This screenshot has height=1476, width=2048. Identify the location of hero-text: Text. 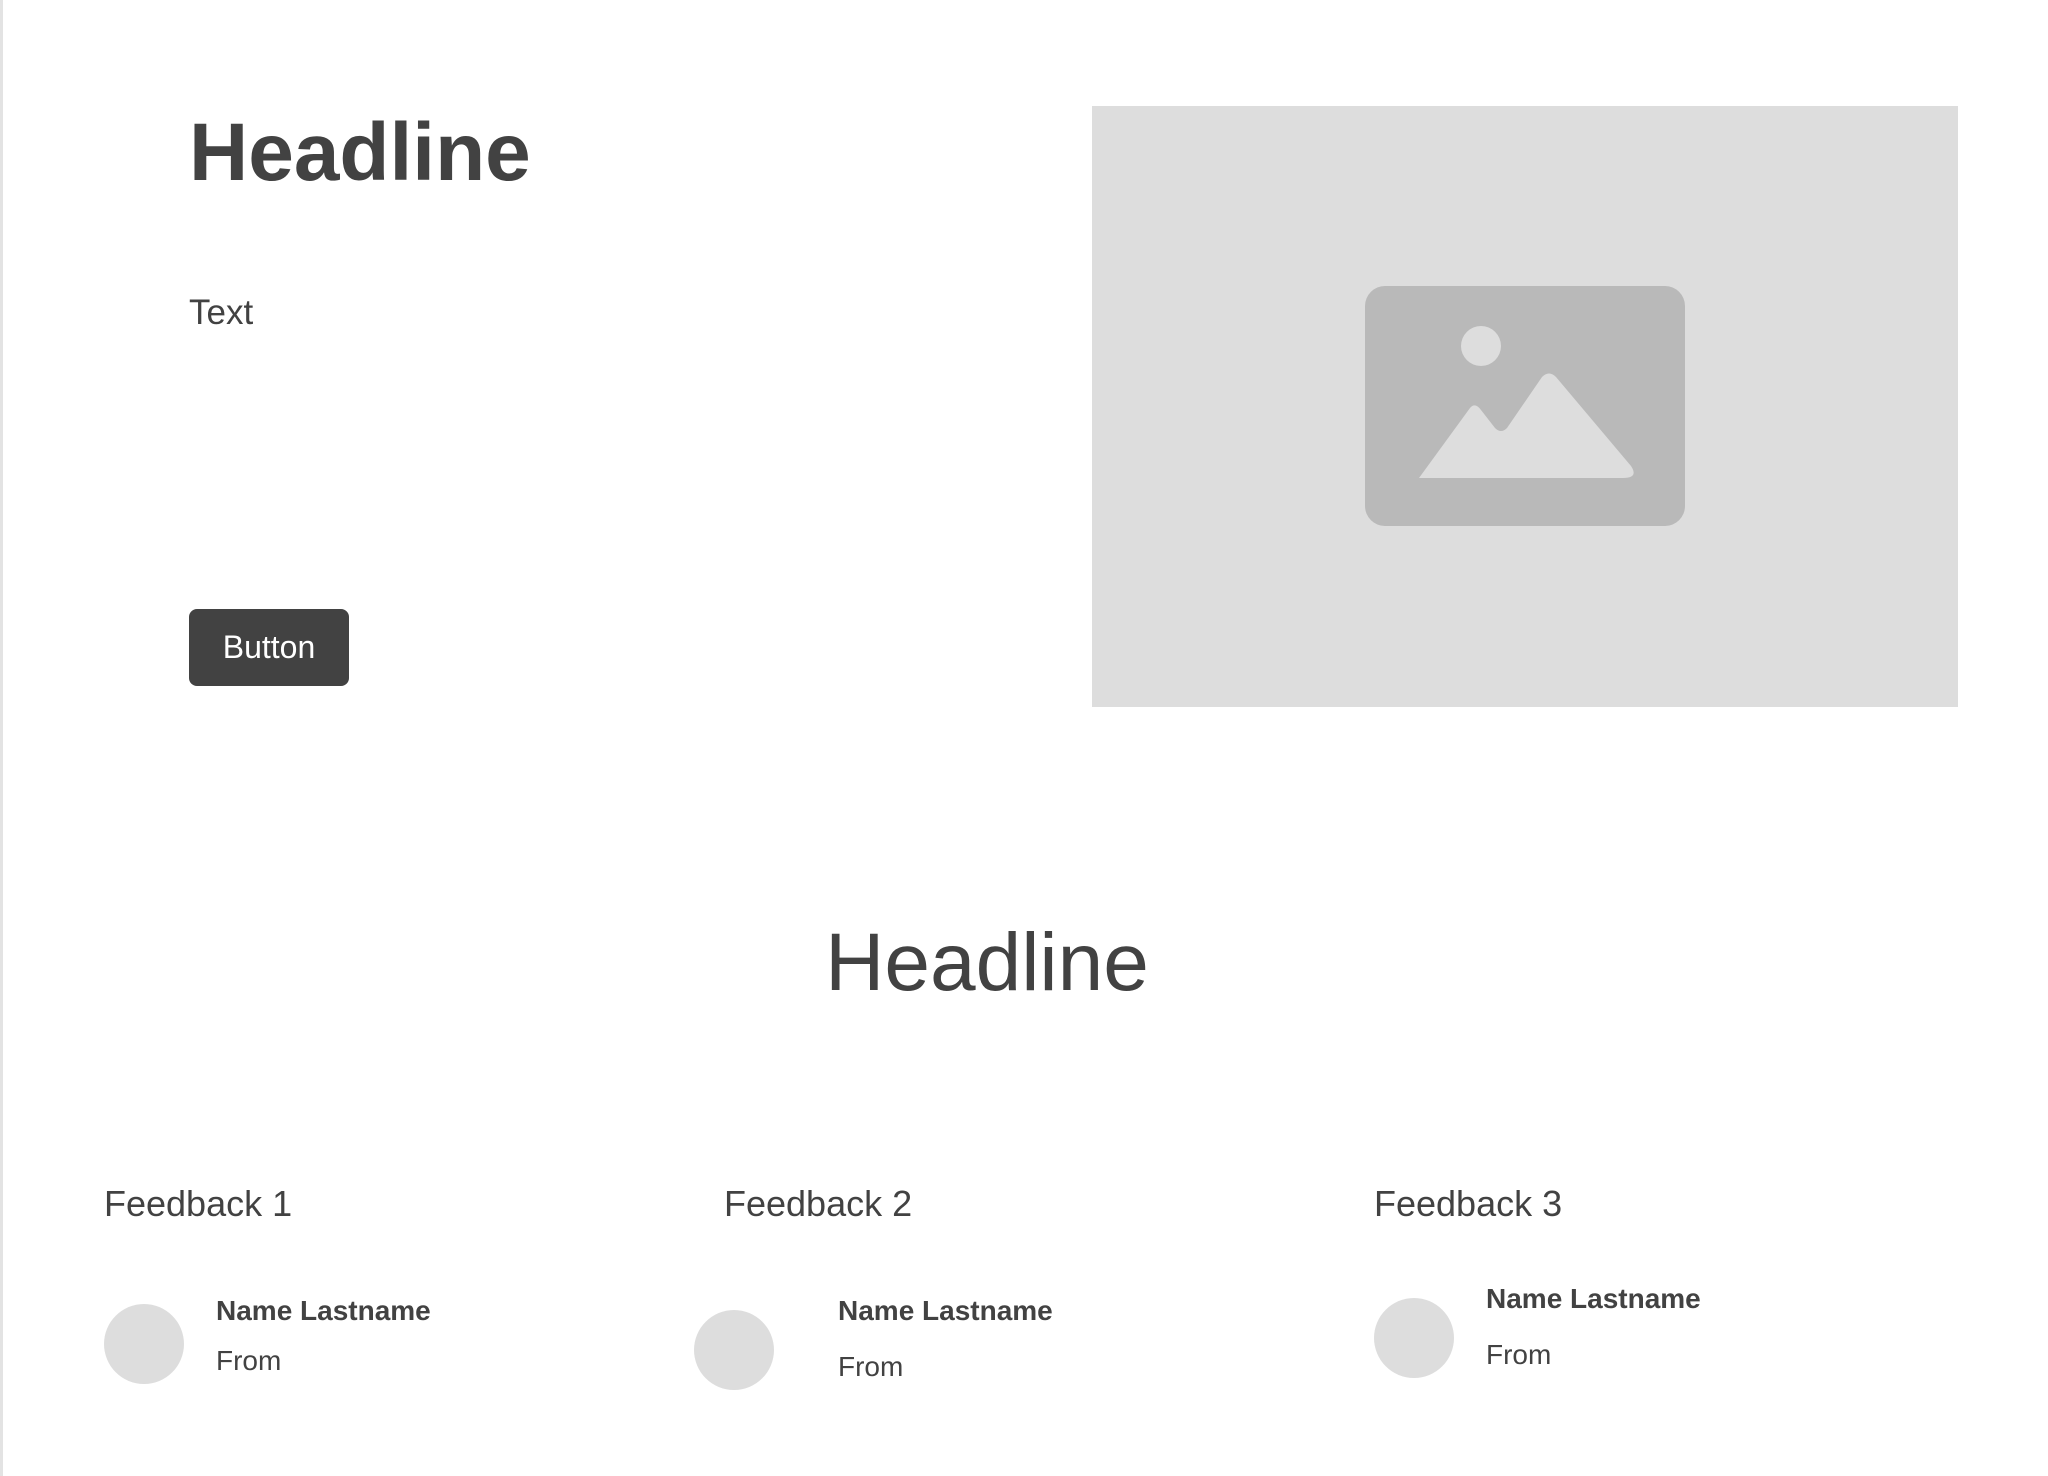
(221, 312).